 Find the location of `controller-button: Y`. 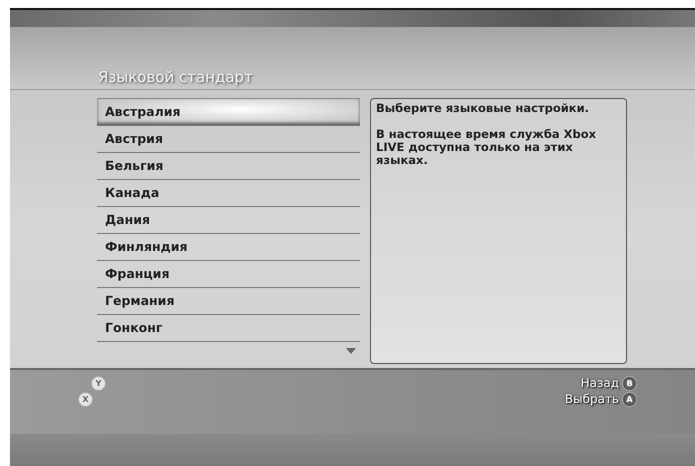

controller-button: Y is located at coordinates (98, 383).